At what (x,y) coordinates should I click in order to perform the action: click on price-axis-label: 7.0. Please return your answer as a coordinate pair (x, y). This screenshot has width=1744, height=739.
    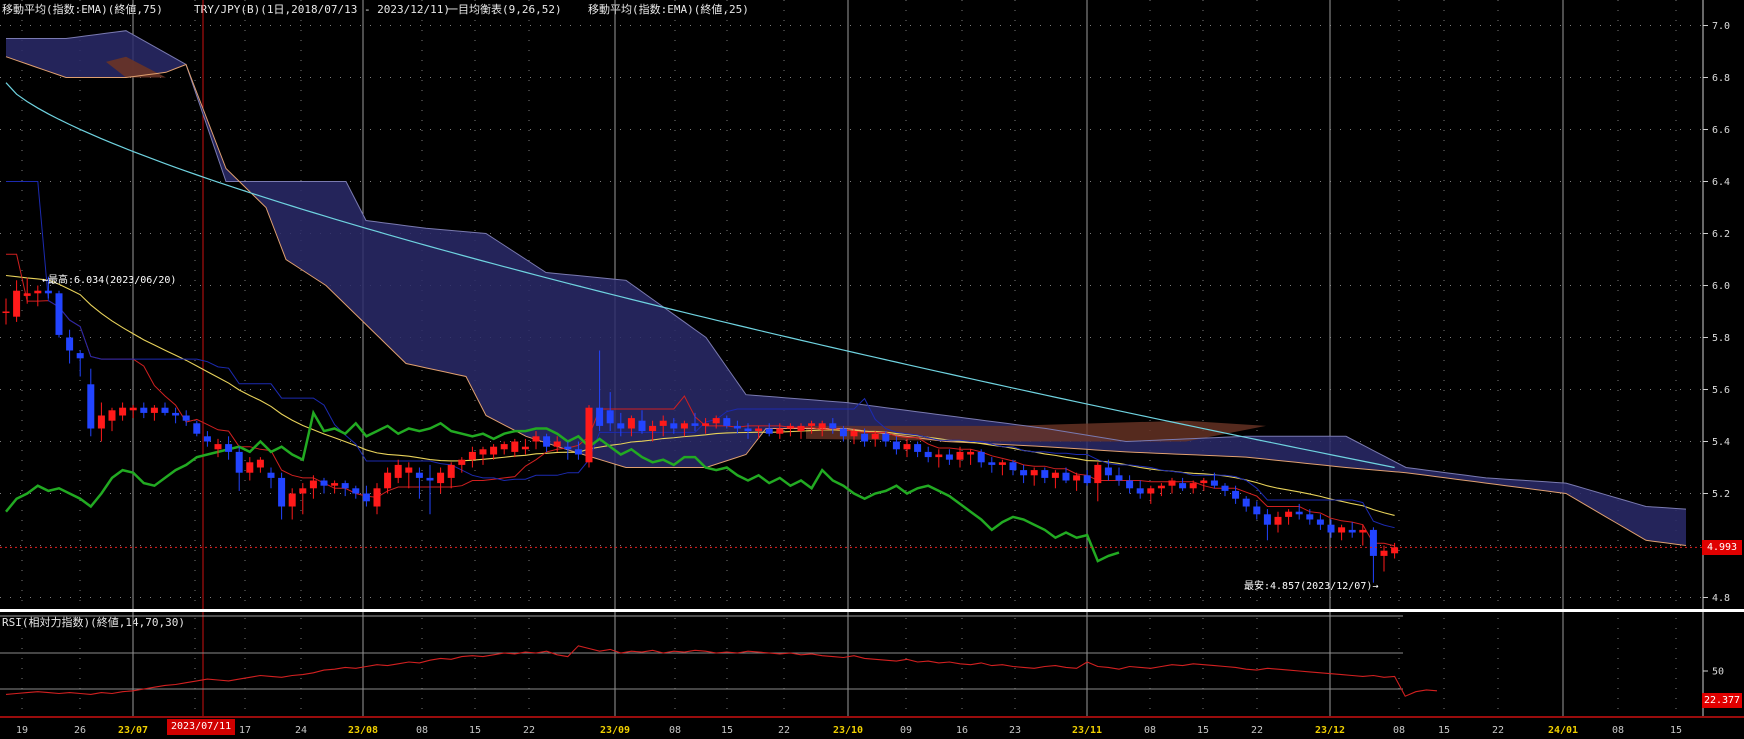
    Looking at the image, I should click on (1721, 26).